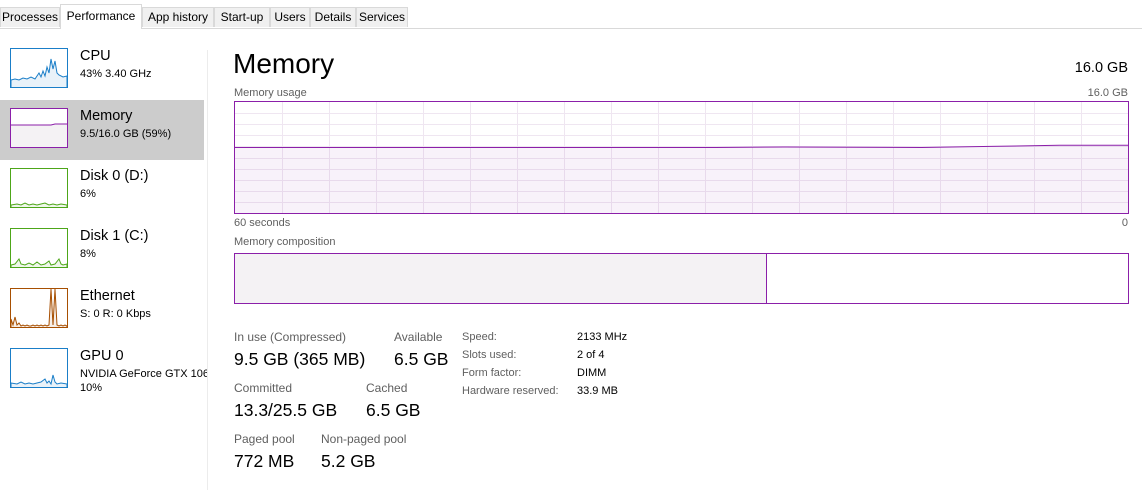 The width and height of the screenshot is (1142, 502). What do you see at coordinates (116, 74) in the screenshot?
I see `sidebar-item-subtitle: 43% 3.40 GHz` at bounding box center [116, 74].